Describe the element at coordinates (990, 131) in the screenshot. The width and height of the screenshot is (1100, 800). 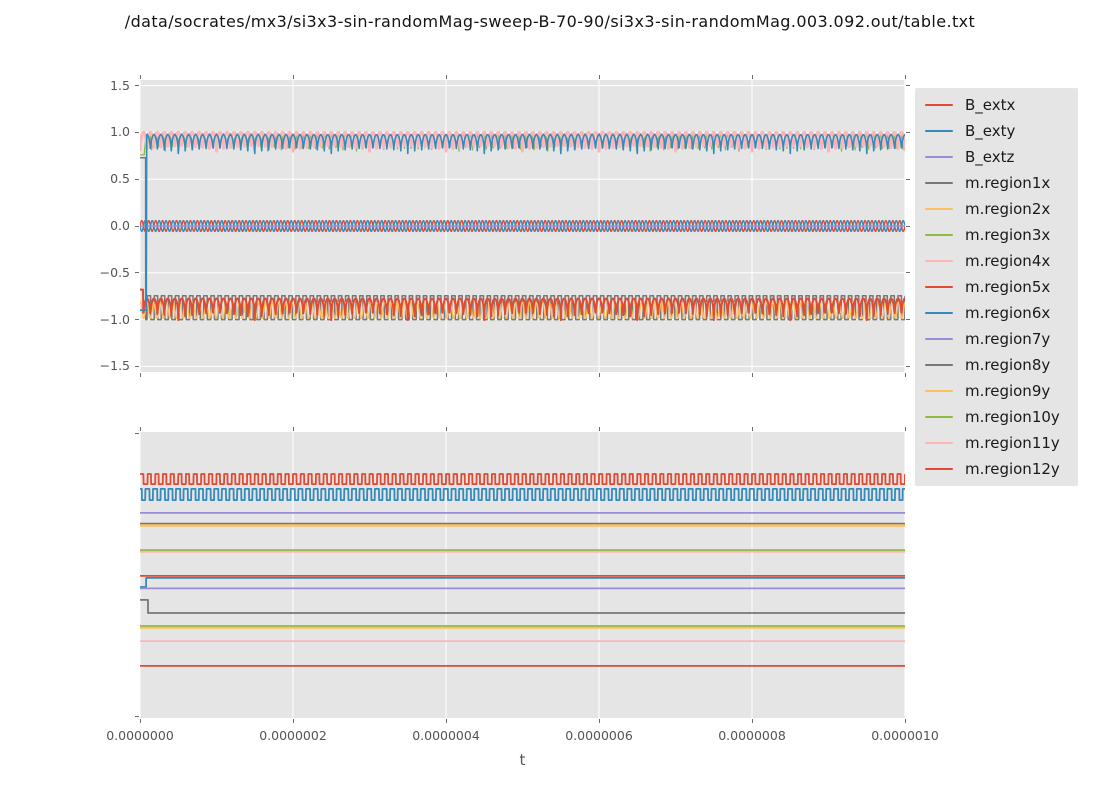
I see `legend-label: B_exty` at that location.